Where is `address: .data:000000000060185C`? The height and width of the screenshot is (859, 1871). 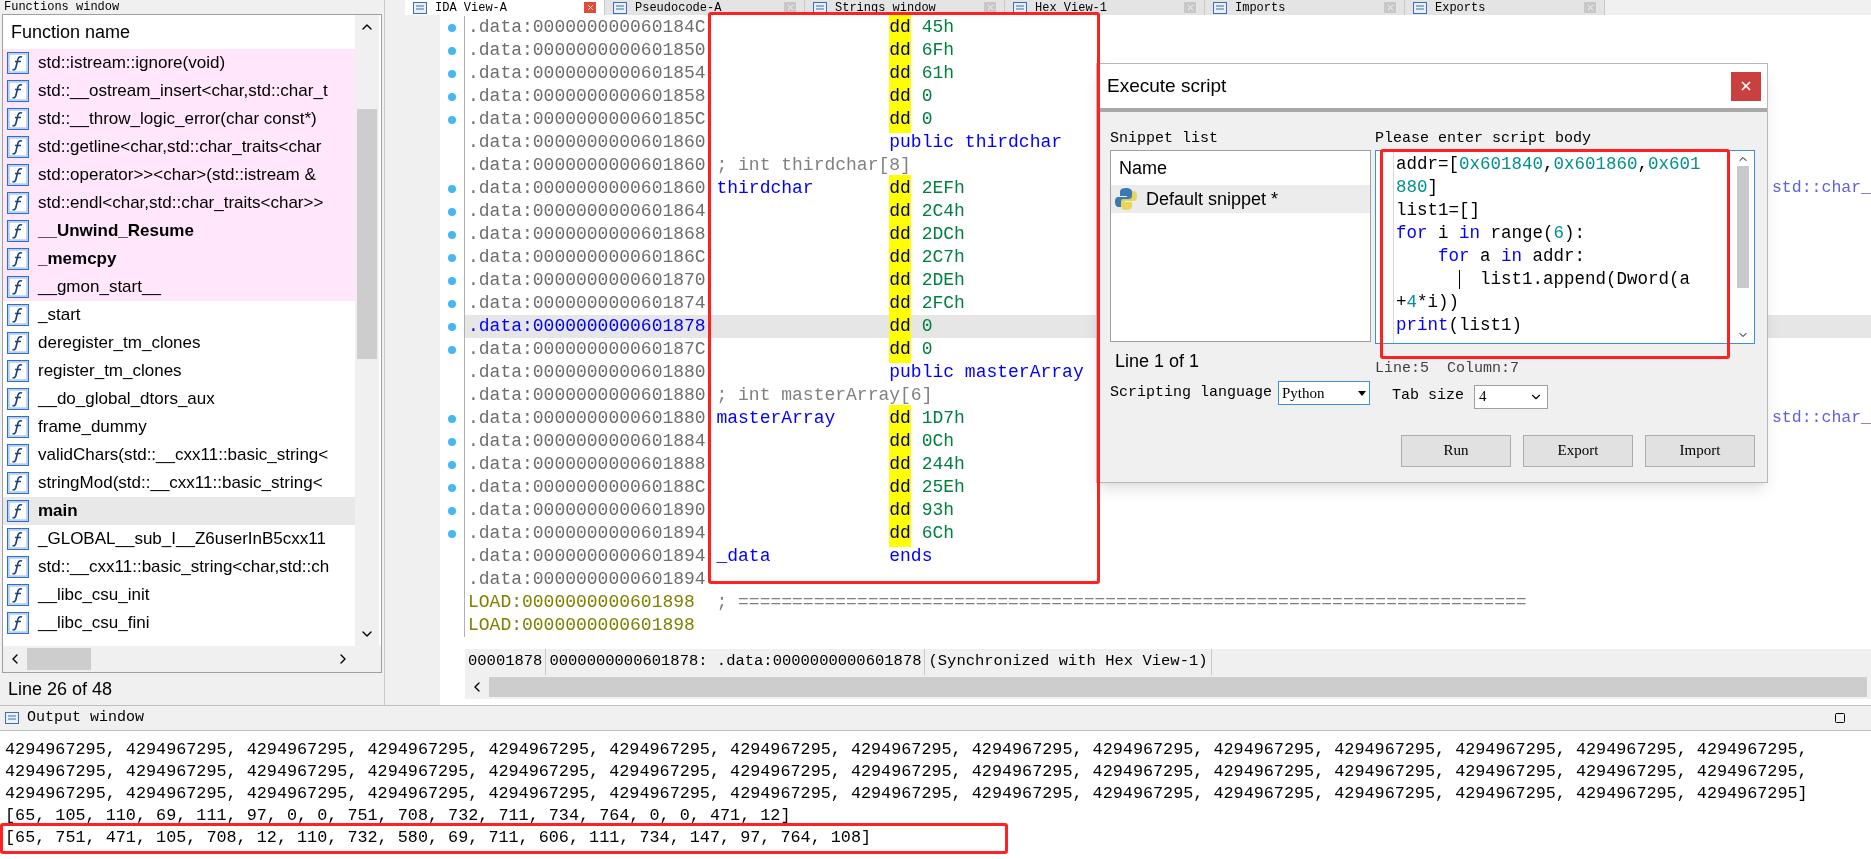
address: .data:000000000060185C is located at coordinates (586, 119).